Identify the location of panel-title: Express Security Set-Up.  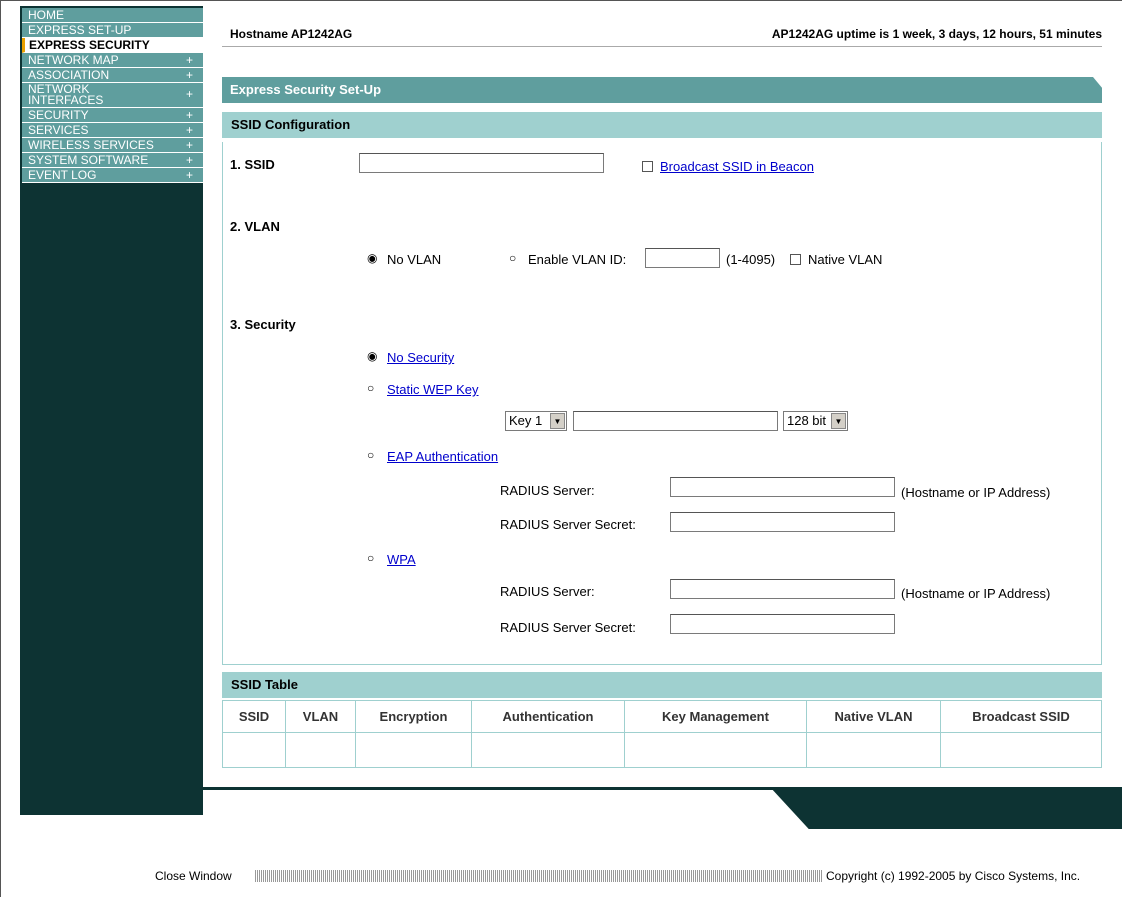
(662, 90).